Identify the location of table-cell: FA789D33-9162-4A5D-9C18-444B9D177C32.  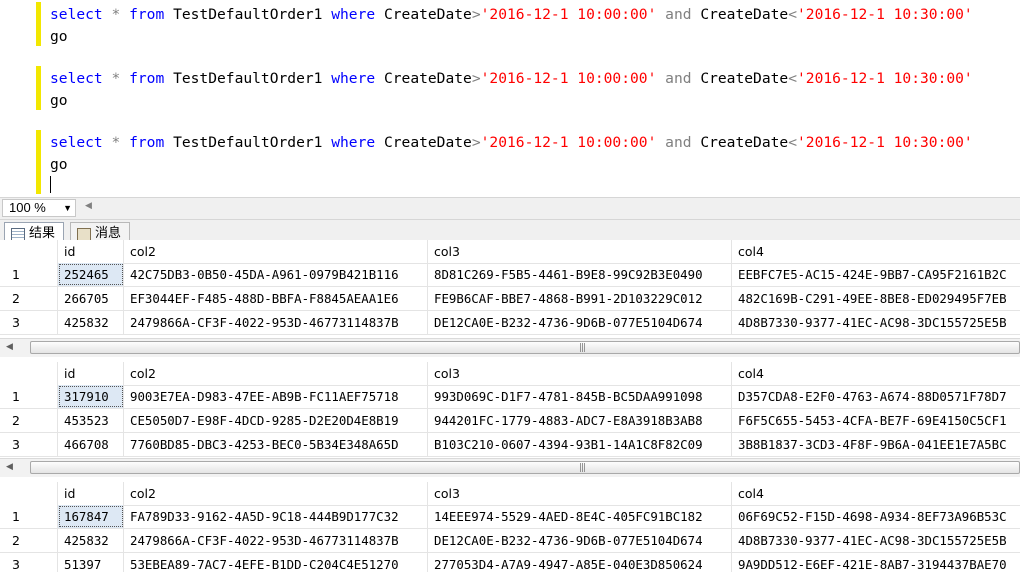
(276, 516).